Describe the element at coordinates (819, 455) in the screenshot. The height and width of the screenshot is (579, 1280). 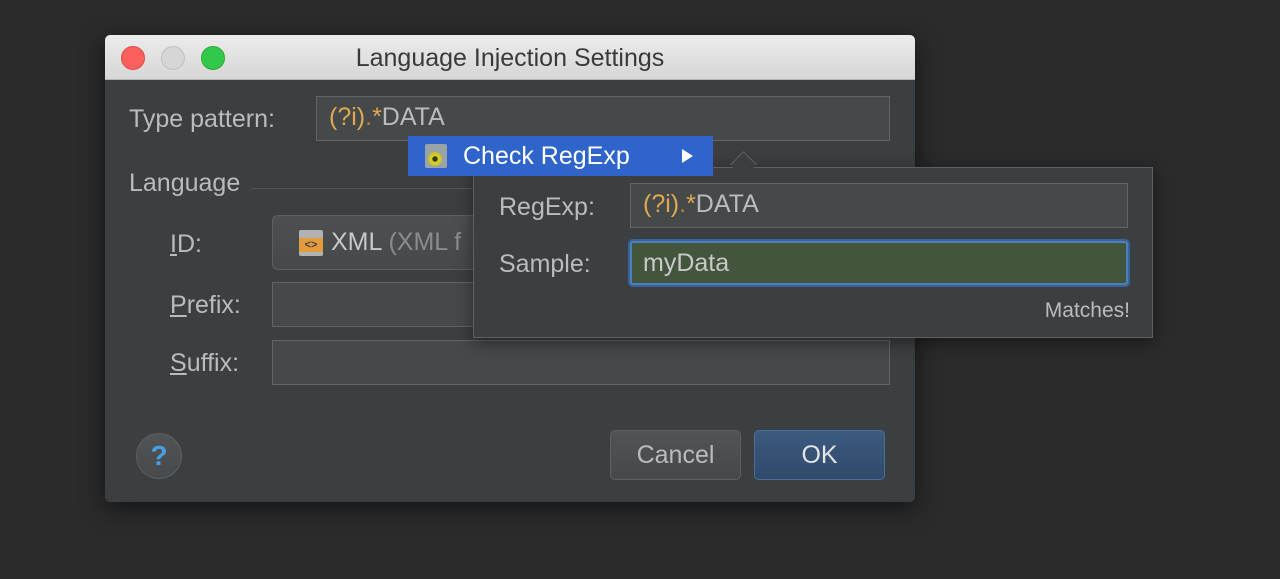
I see `ok-button: OK` at that location.